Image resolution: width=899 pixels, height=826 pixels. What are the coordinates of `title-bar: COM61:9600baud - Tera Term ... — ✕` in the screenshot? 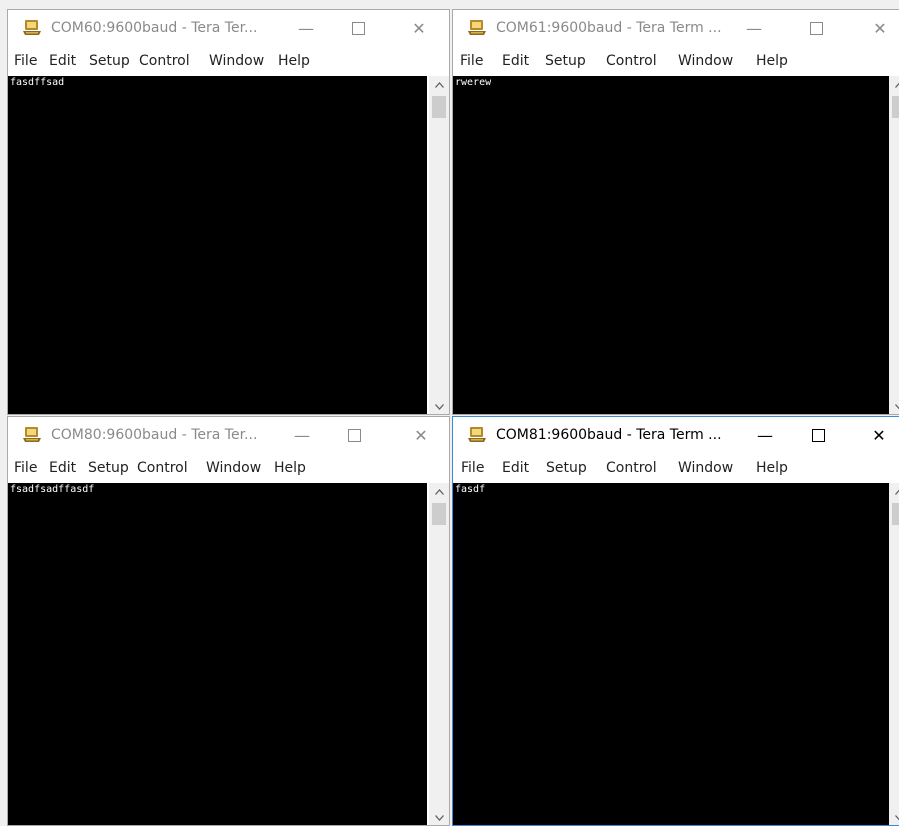 It's located at (676, 29).